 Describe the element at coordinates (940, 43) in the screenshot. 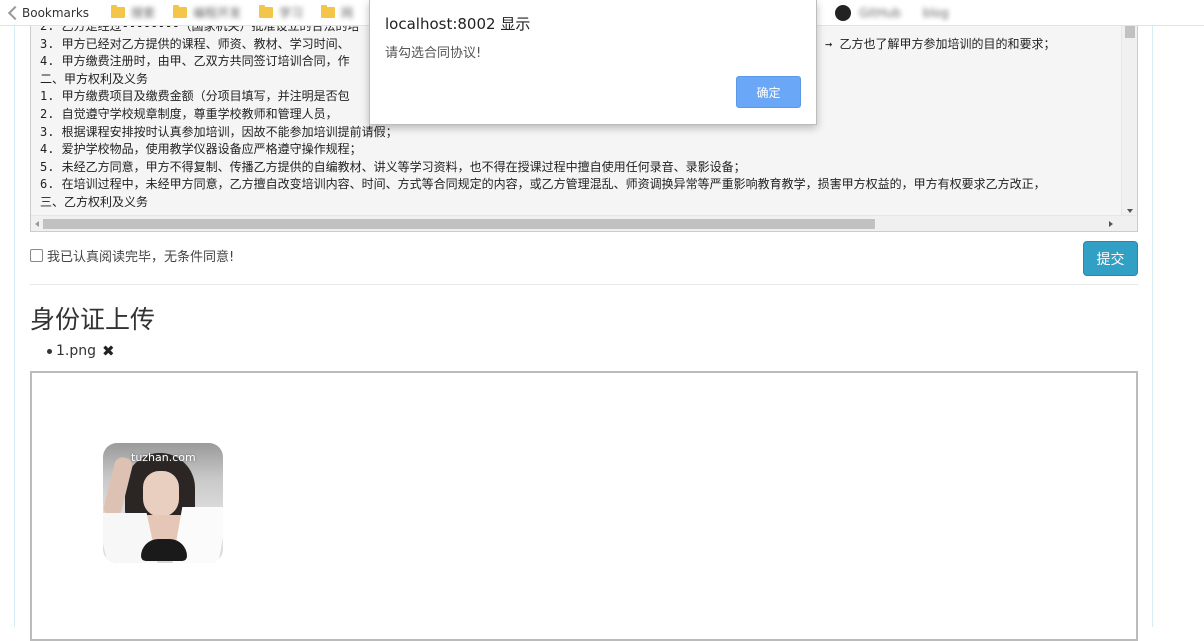

I see `contract-line-tail: → 乙方也了解甲方参加培训的目的和要求；` at that location.